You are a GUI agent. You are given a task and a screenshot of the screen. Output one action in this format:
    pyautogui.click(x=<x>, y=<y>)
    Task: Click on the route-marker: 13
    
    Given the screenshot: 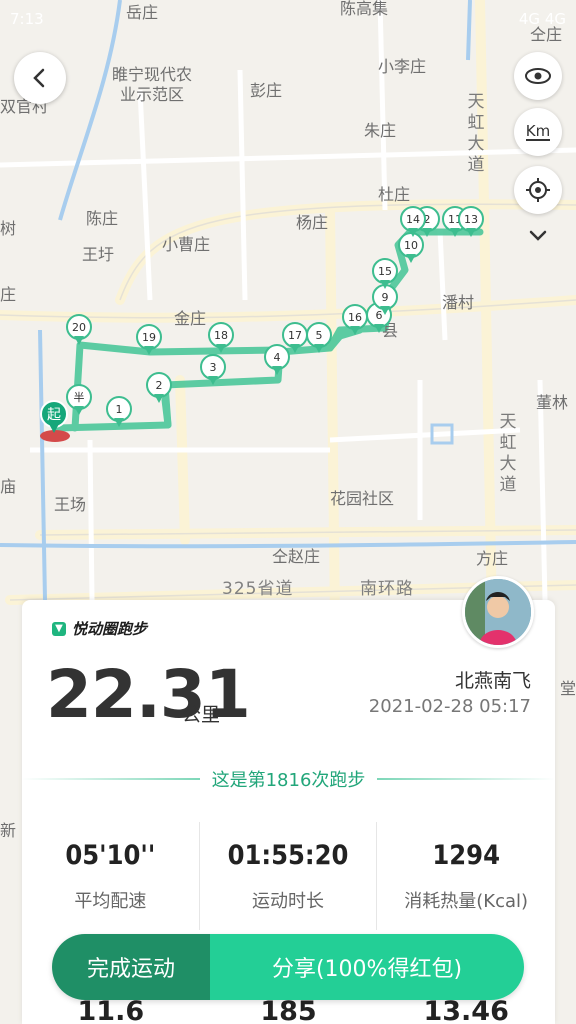 What is the action you would take?
    pyautogui.click(x=471, y=222)
    